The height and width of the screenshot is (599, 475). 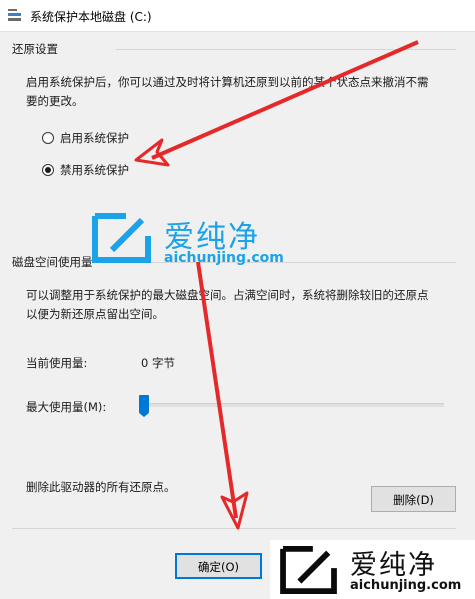 I want to click on footer-divider, so click(x=234, y=528).